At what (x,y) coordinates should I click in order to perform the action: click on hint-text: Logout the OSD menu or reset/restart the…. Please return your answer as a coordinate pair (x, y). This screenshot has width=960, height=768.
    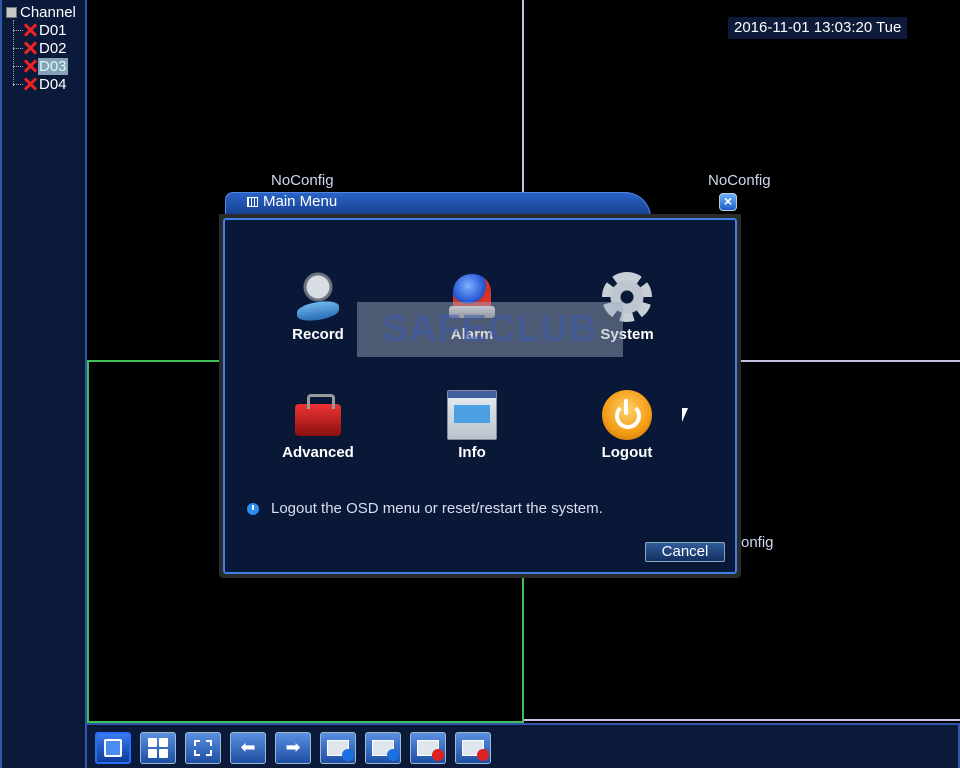
    Looking at the image, I should click on (437, 508).